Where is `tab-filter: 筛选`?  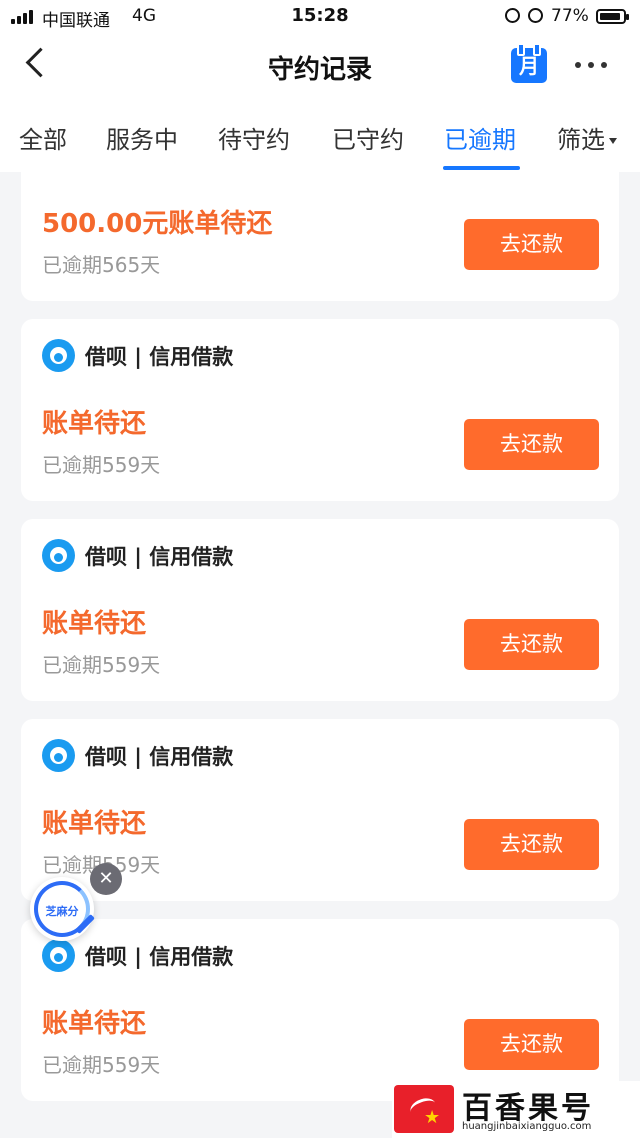
tab-filter: 筛选 is located at coordinates (587, 137).